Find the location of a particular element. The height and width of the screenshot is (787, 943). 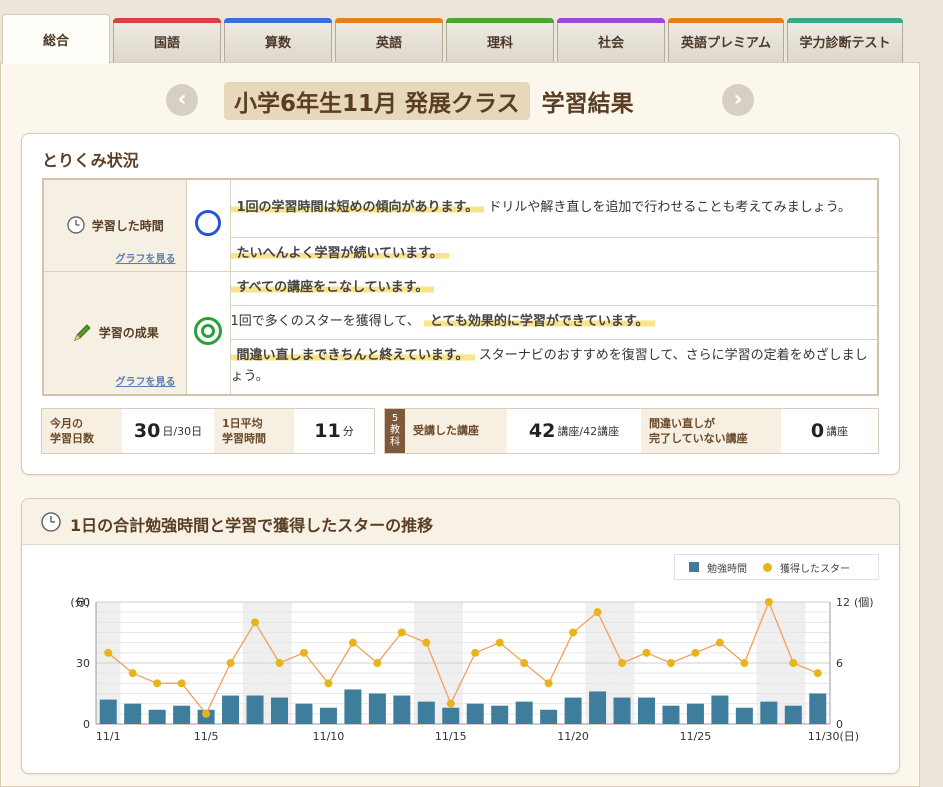

status-panel-title: とりくみ状況 is located at coordinates (90, 160).